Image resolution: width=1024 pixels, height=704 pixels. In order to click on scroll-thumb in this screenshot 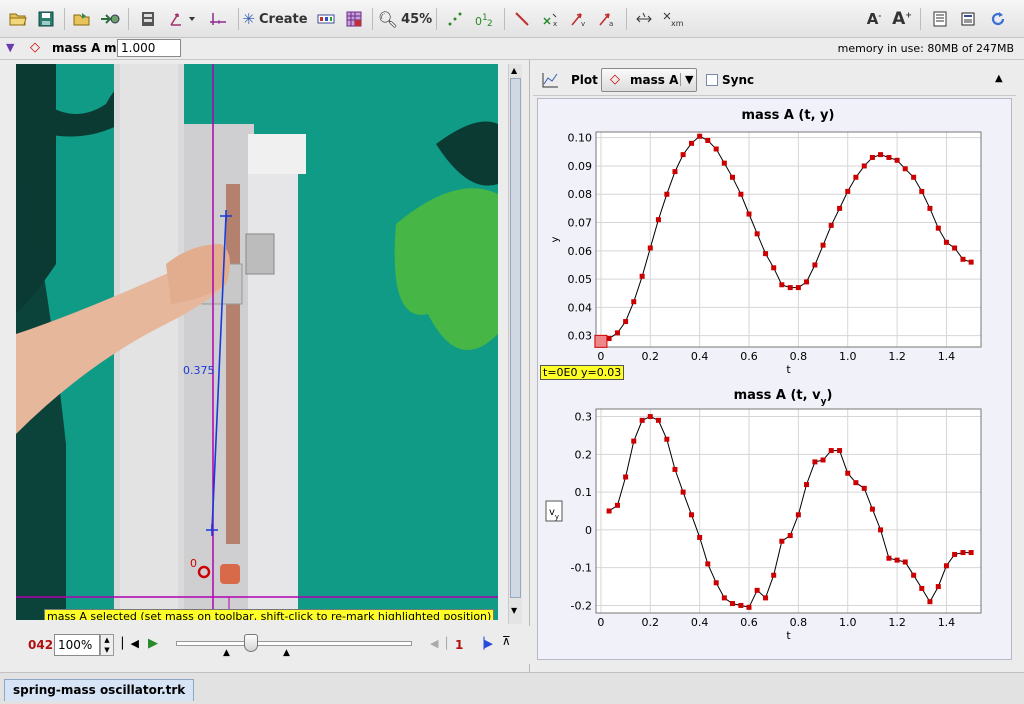, I will do `click(515, 338)`.